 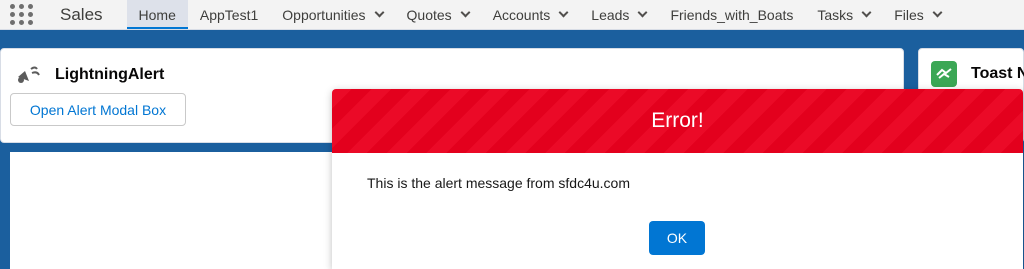 I want to click on modal-title: Error!, so click(x=677, y=120).